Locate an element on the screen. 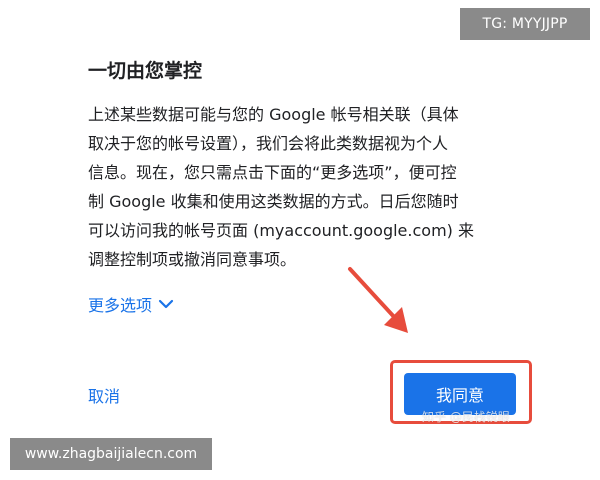 This screenshot has height=480, width=600. dialog-body-line: 取决于您的帐号设置），我们会将此类数据视为个人 is located at coordinates (268, 143).